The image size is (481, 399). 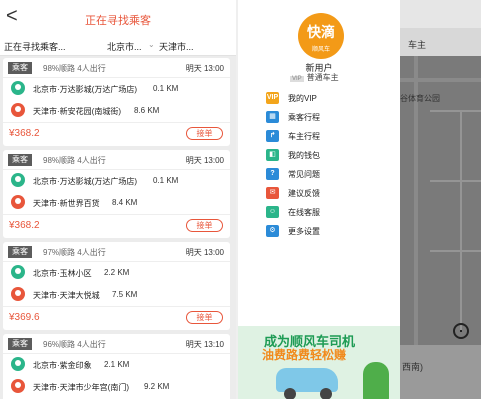 I want to click on menu-item-passenger-trips: ▦ 乘客行程, so click(x=321, y=118).